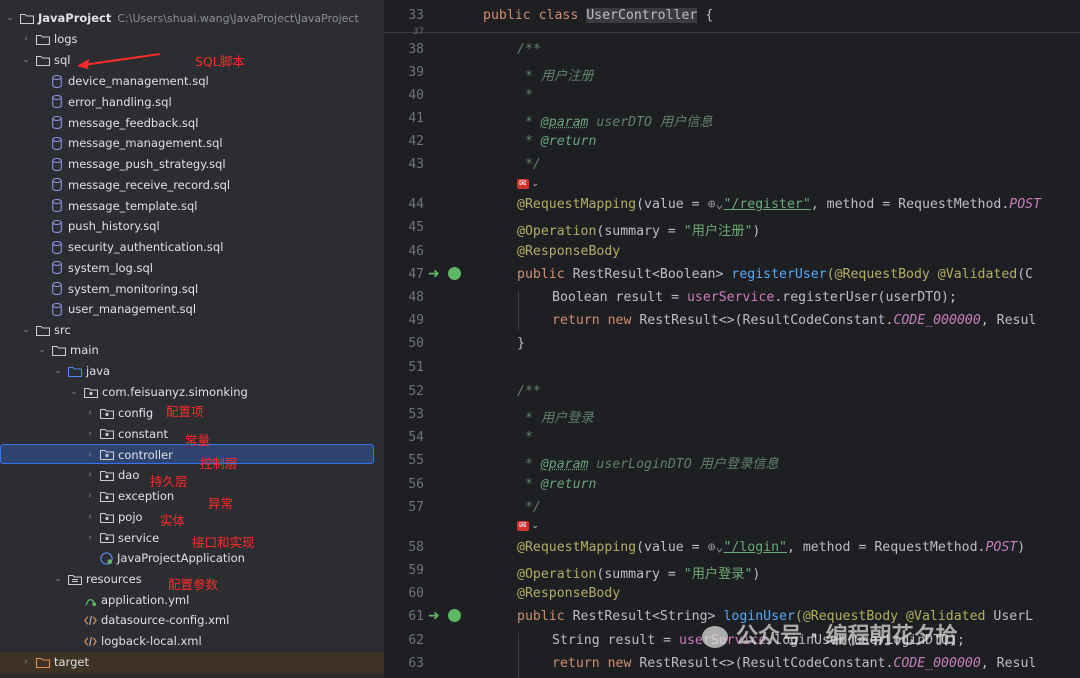  Describe the element at coordinates (137, 143) in the screenshot. I see `tree-file-sql: message_management.sql` at that location.